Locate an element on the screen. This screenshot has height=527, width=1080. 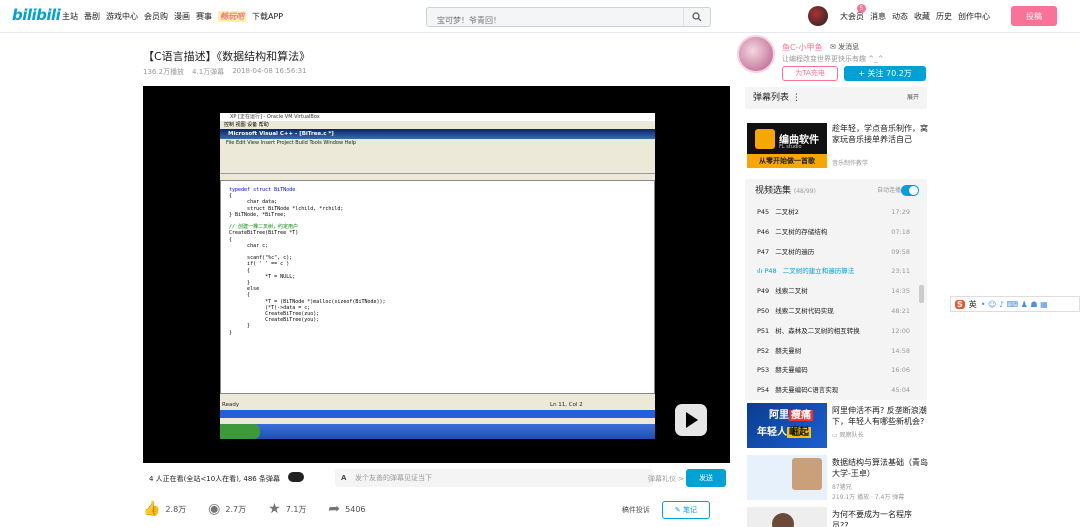
ime-lang: 英 is located at coordinates (972, 304).